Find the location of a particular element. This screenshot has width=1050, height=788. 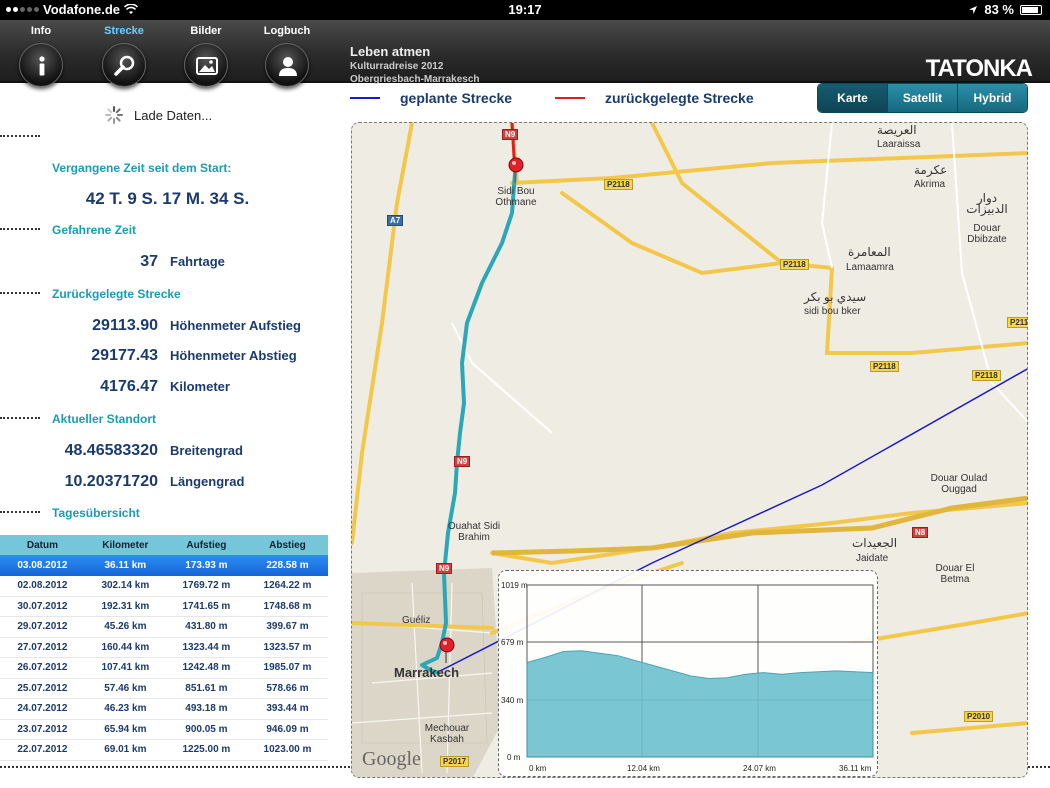

elapsed-heading: Vergangene Zeit seit dem Start: is located at coordinates (142, 168).